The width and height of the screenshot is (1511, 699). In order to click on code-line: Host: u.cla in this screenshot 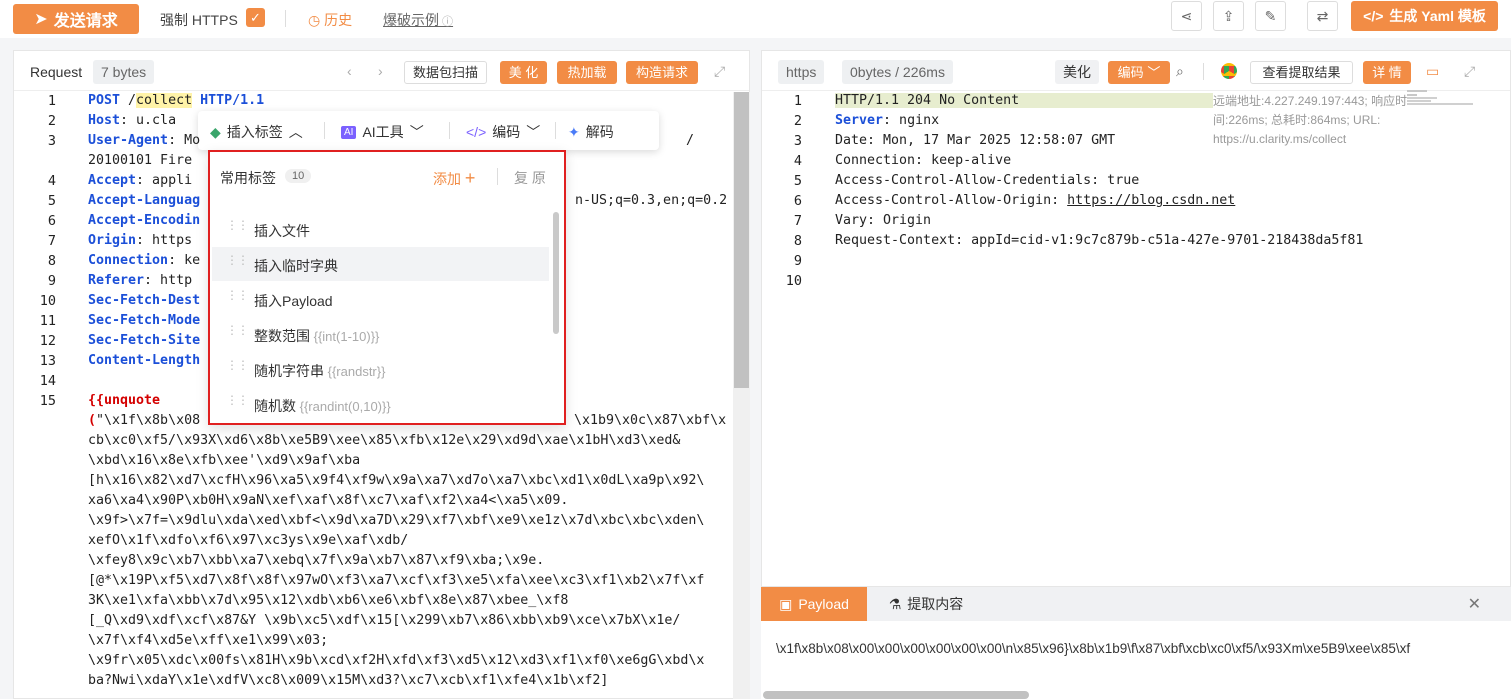, I will do `click(132, 120)`.